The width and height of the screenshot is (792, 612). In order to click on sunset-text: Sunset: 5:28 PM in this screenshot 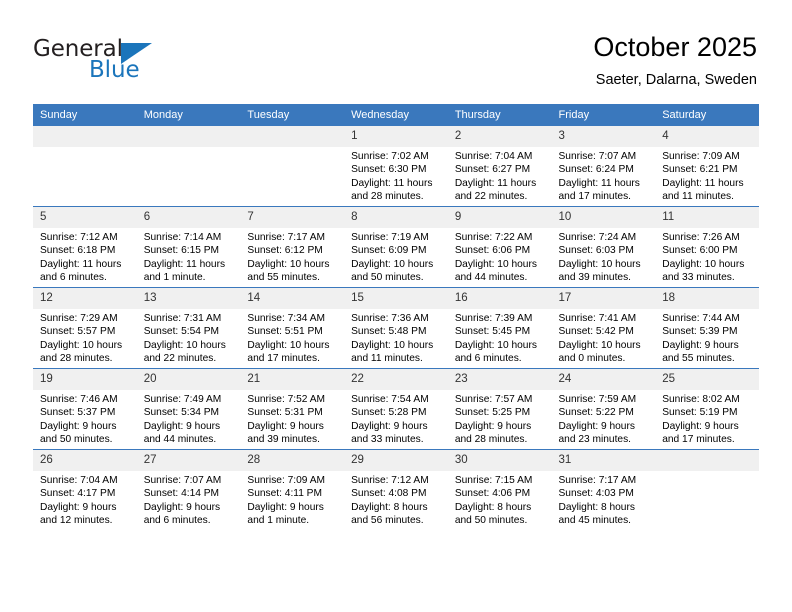, I will do `click(389, 413)`.